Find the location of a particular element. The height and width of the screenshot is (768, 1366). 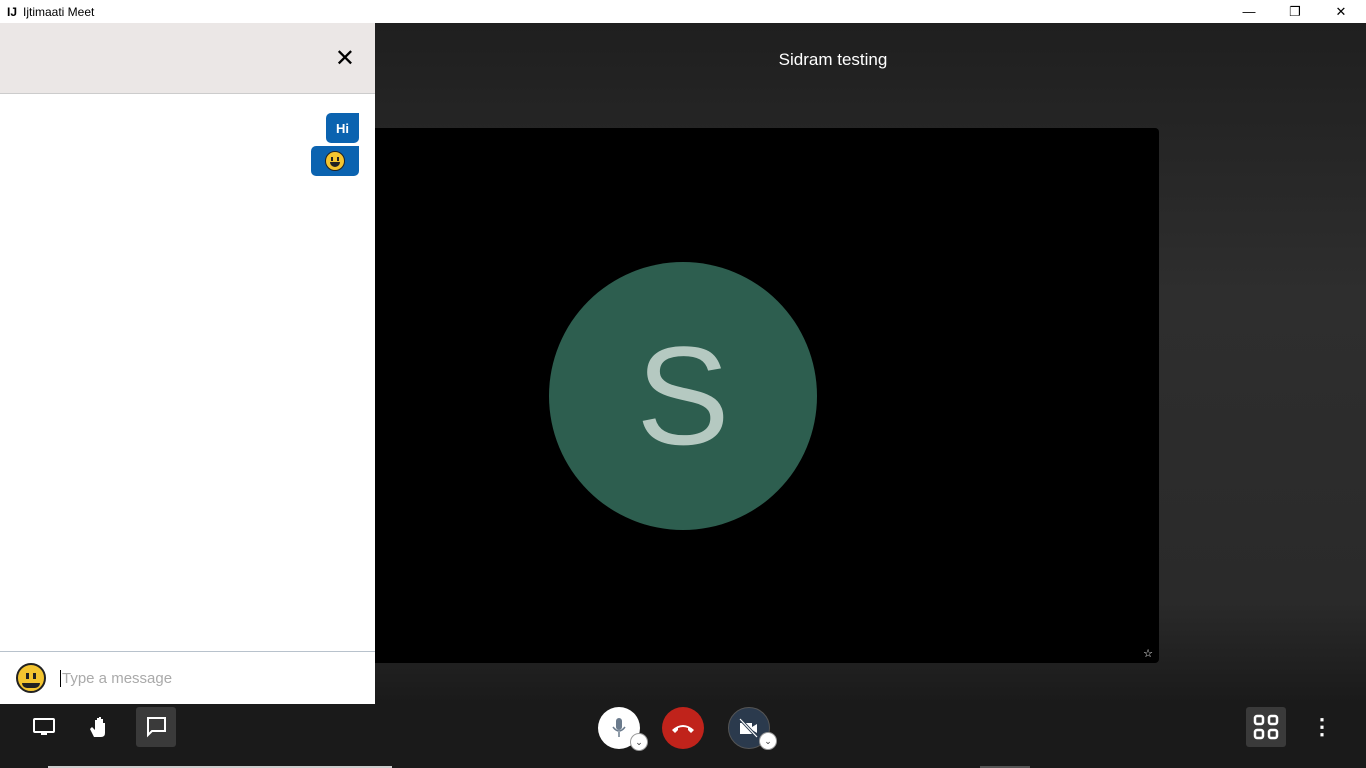

message-input is located at coordinates (205, 678).